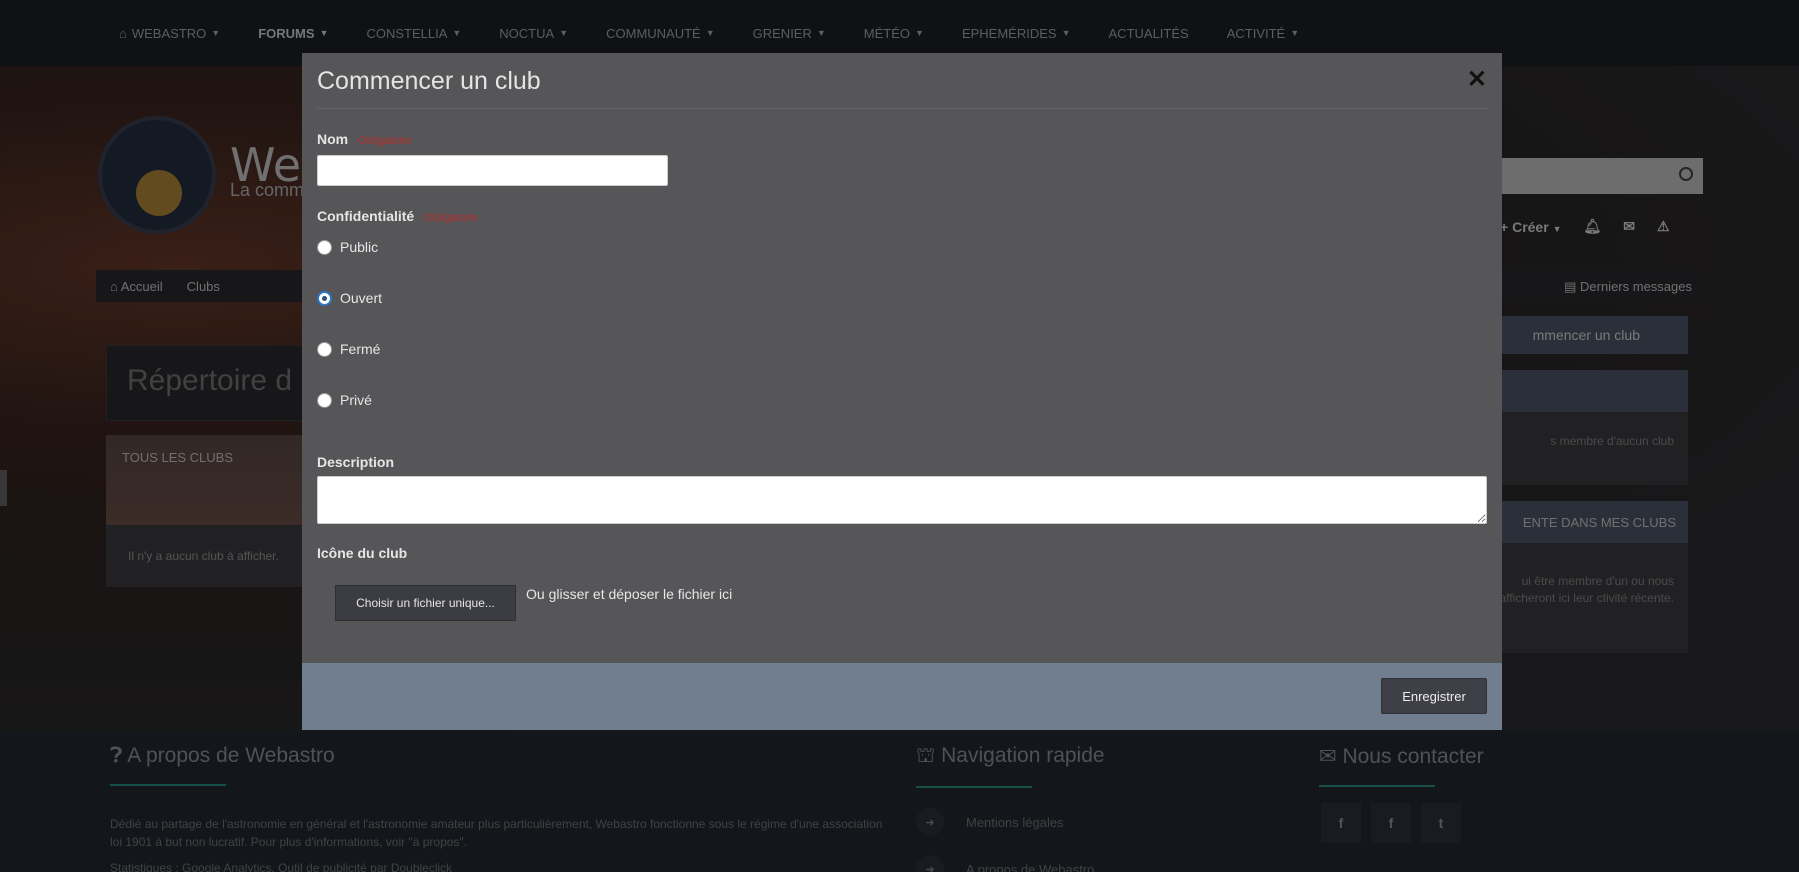 The height and width of the screenshot is (872, 1799). Describe the element at coordinates (344, 400) in the screenshot. I see `privacy-option-prive: Privé` at that location.